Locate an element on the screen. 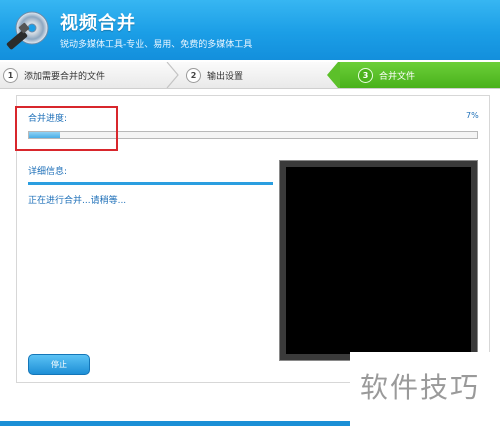 The height and width of the screenshot is (426, 500). step-label: 添加需要合并的文件 is located at coordinates (65, 76).